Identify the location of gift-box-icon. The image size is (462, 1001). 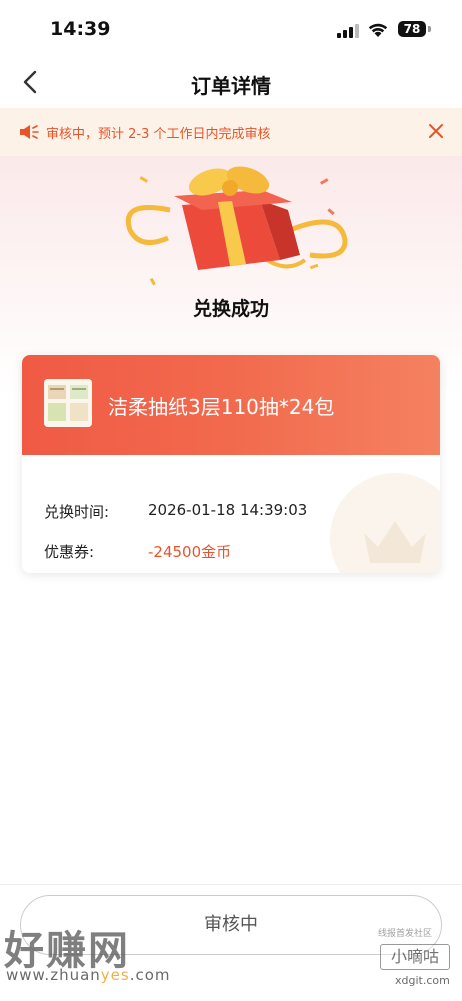
(237, 226).